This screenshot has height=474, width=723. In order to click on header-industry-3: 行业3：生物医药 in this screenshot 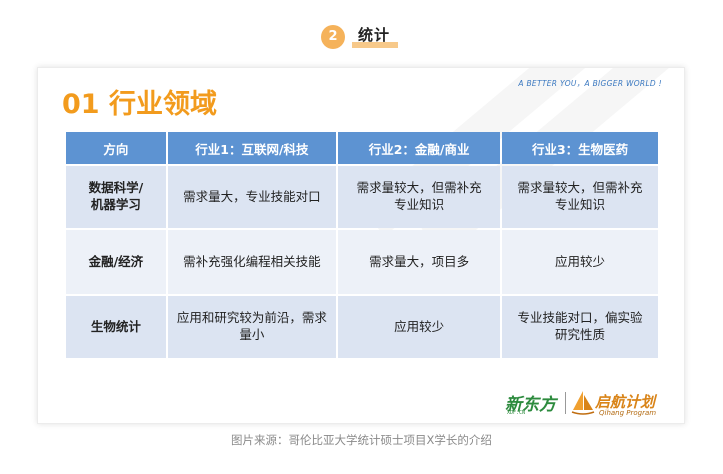, I will do `click(580, 148)`.